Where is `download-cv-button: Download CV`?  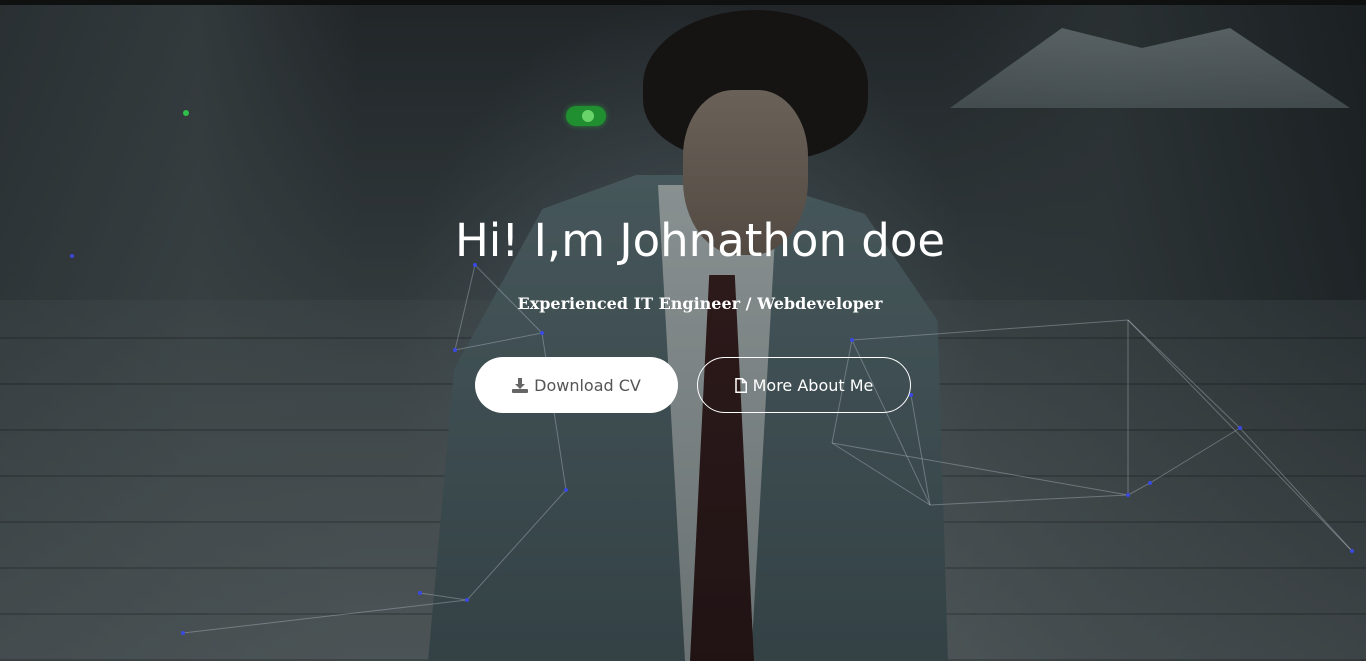 download-cv-button: Download CV is located at coordinates (576, 385).